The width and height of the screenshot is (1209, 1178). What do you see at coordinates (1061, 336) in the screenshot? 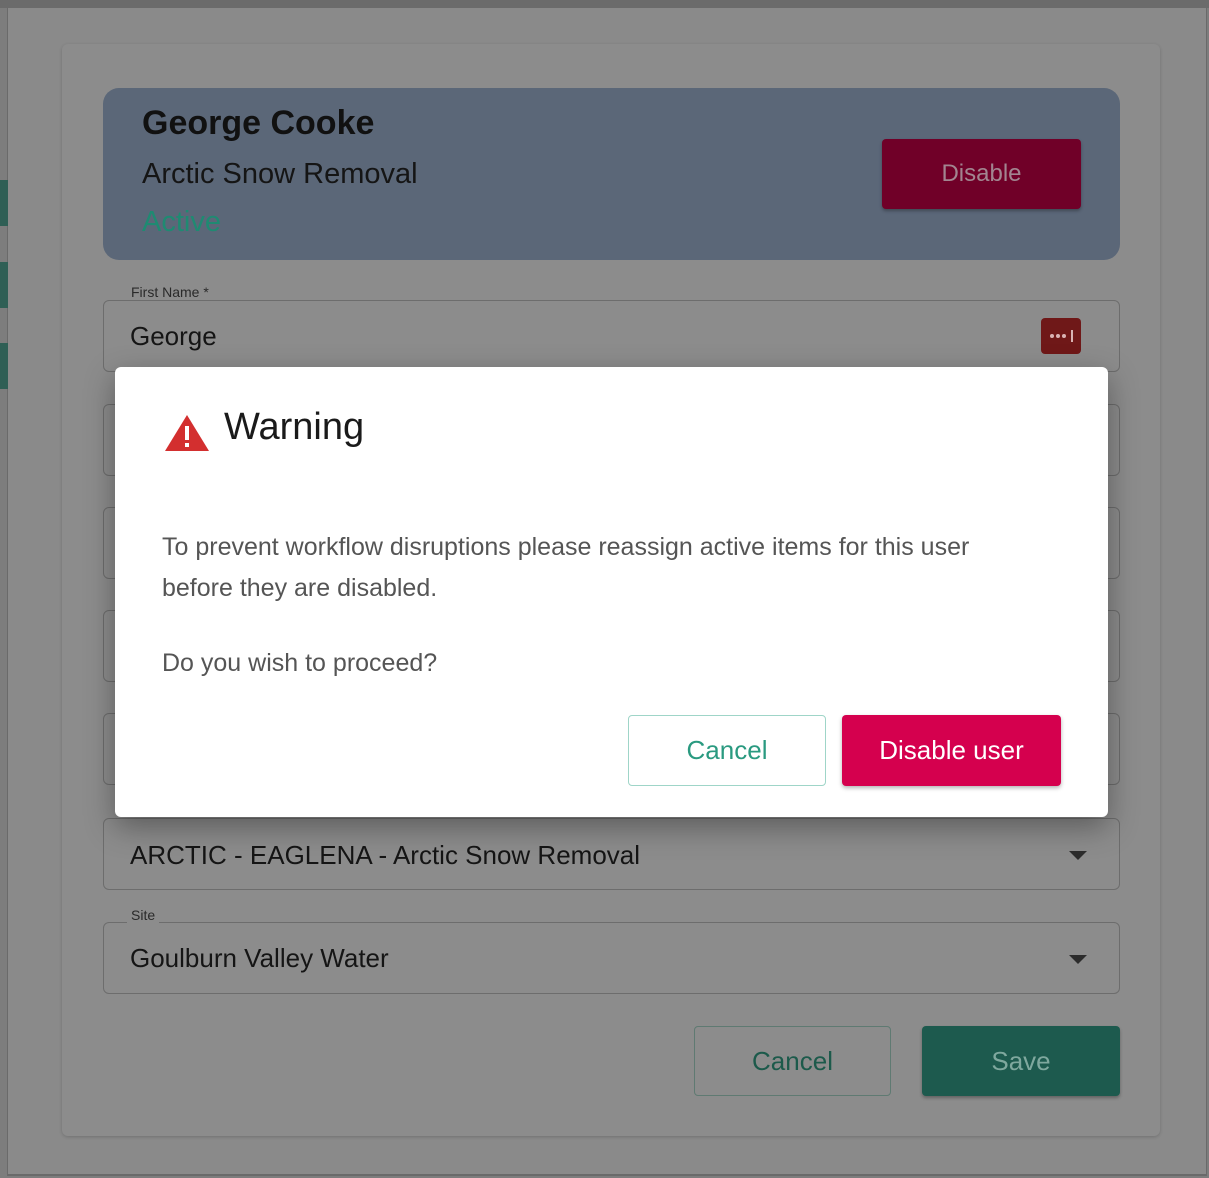
I see `password-dots-icon` at bounding box center [1061, 336].